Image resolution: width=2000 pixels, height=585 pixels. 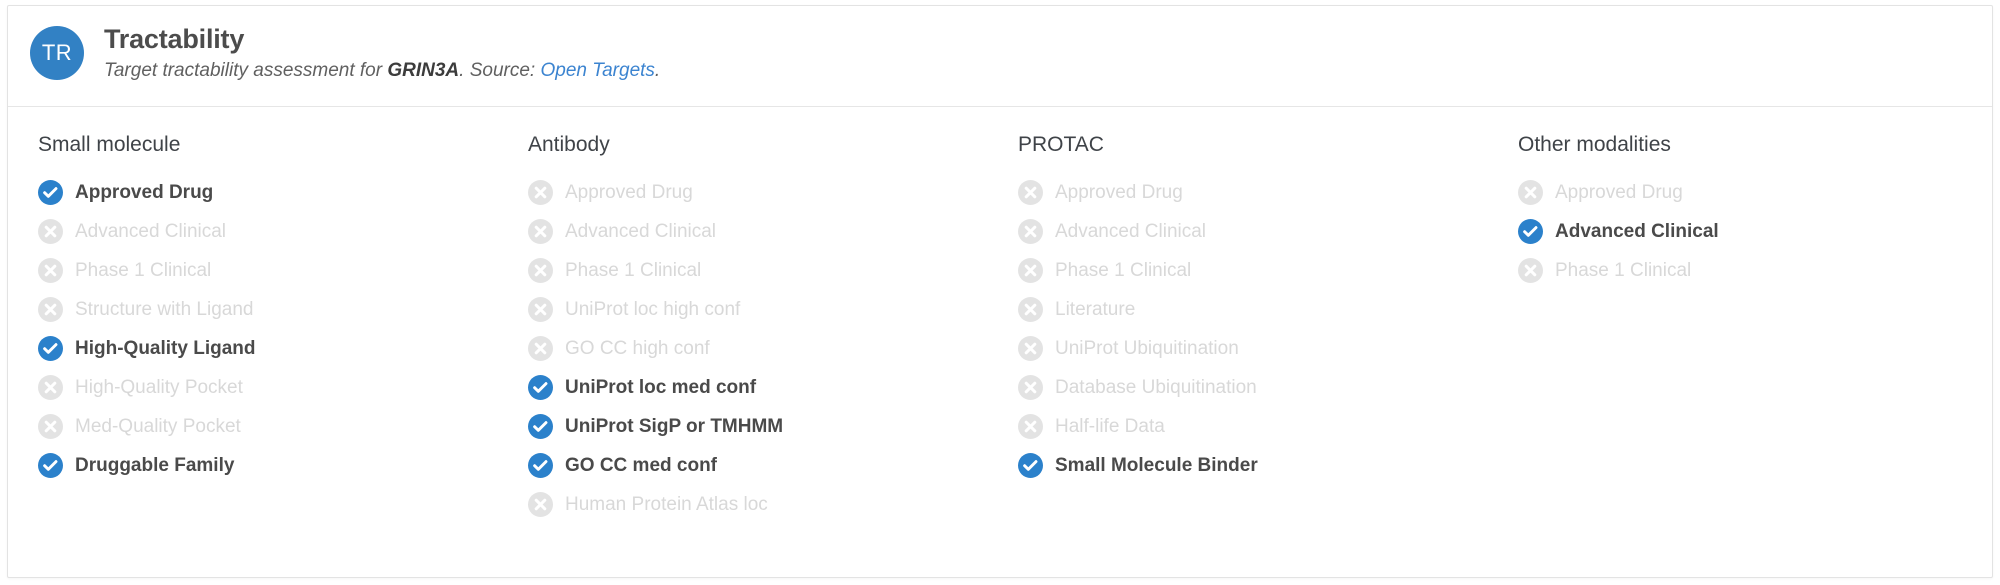 What do you see at coordinates (109, 144) in the screenshot?
I see `column-title: Small molecule` at bounding box center [109, 144].